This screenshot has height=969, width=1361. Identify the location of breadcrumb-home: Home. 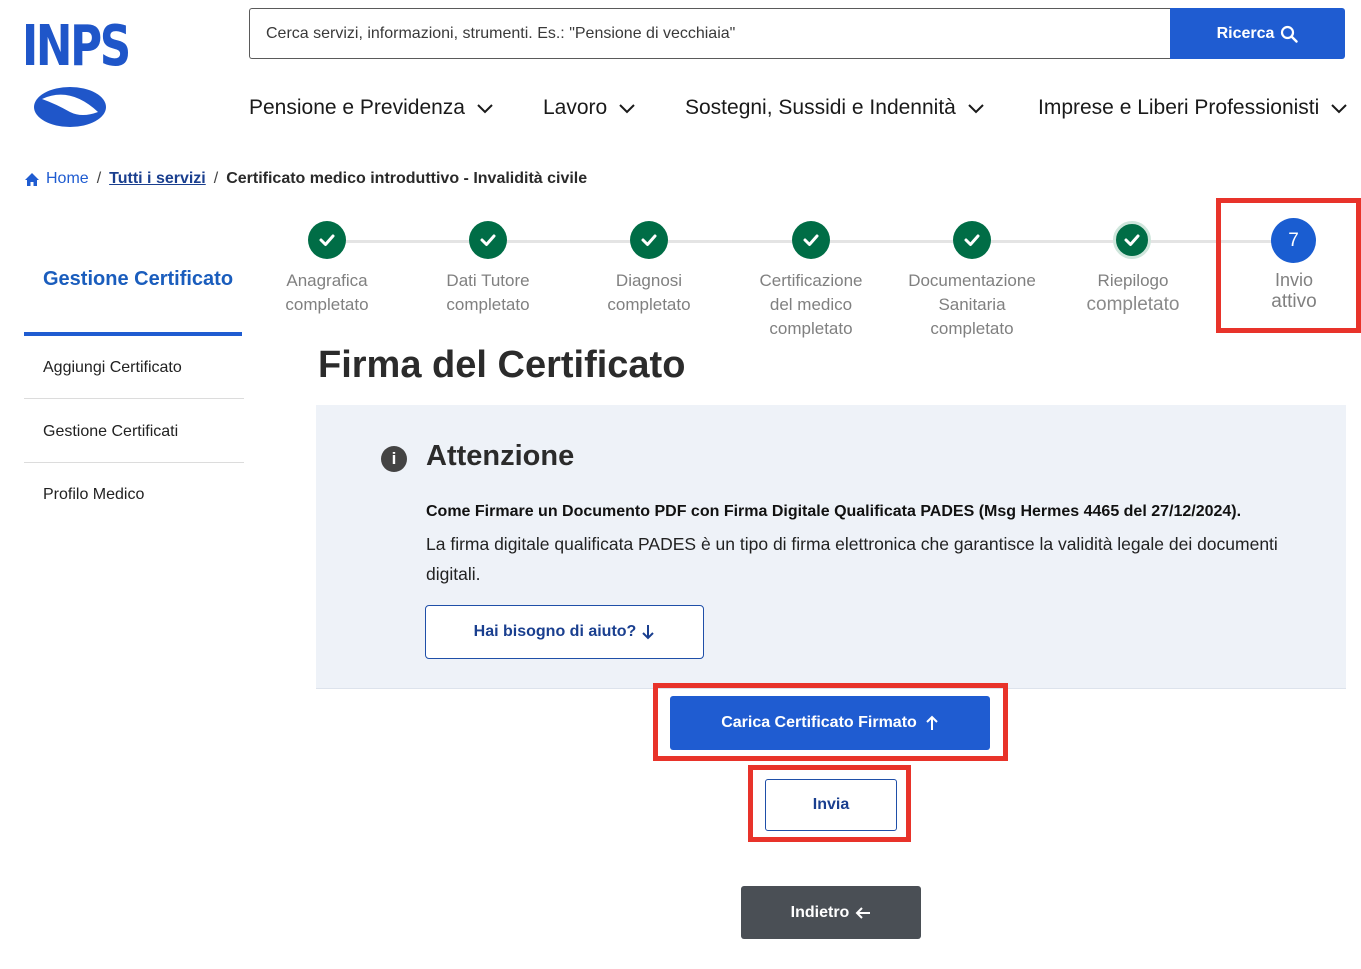
(56, 179).